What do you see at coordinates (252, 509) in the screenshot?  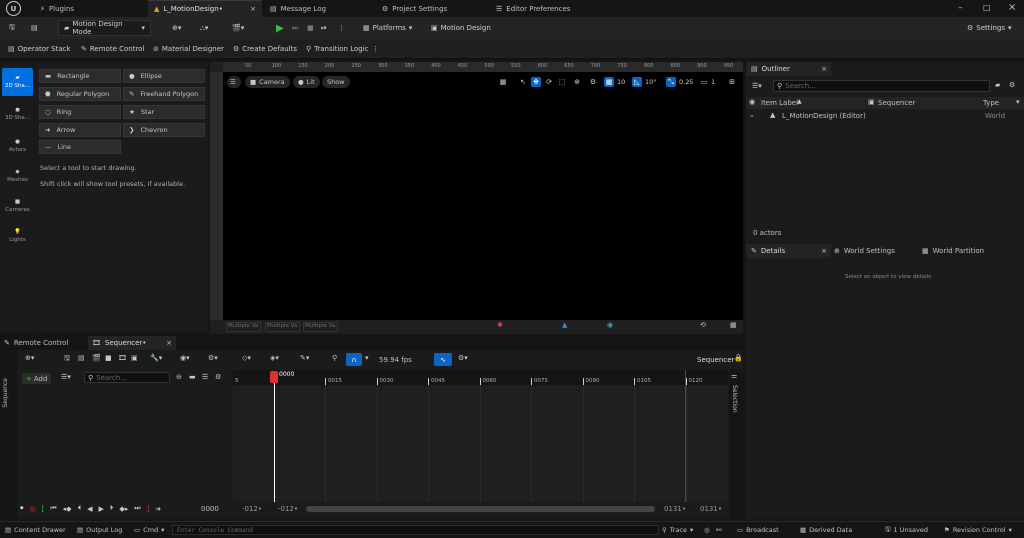 I see `range-start: -012•` at bounding box center [252, 509].